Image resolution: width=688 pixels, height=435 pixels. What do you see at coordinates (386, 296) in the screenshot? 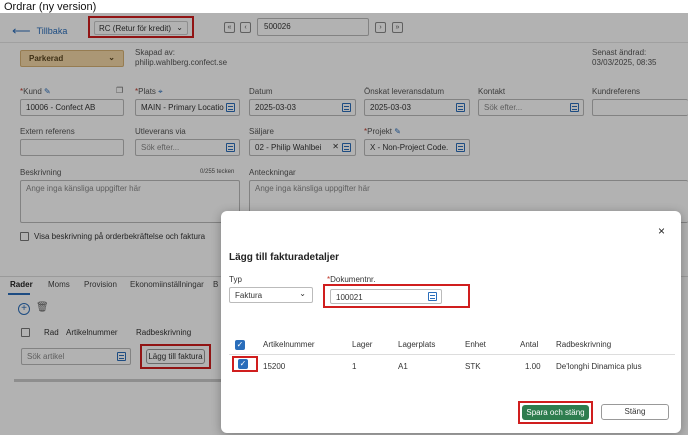
I see `docno-input: 100021` at bounding box center [386, 296].